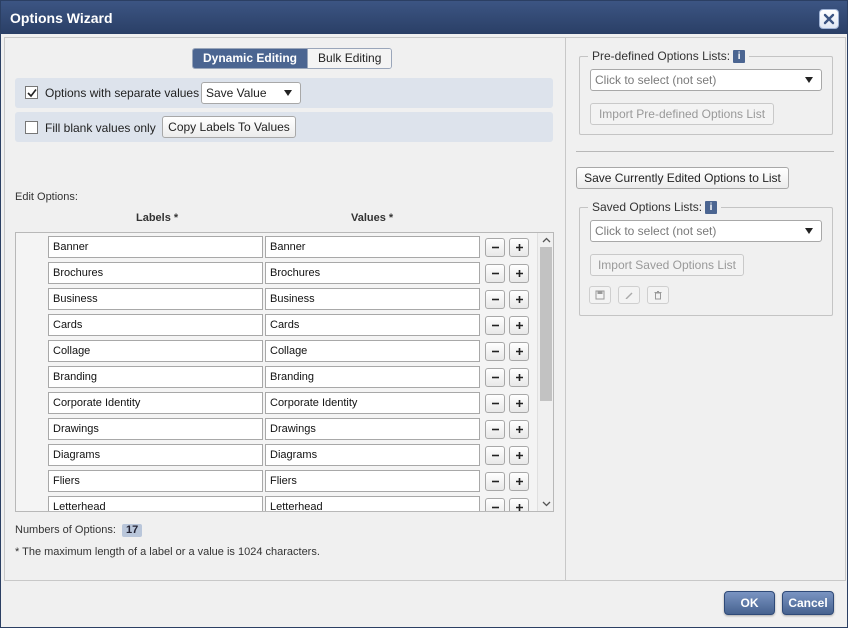  I want to click on values-column-header: Values *, so click(372, 218).